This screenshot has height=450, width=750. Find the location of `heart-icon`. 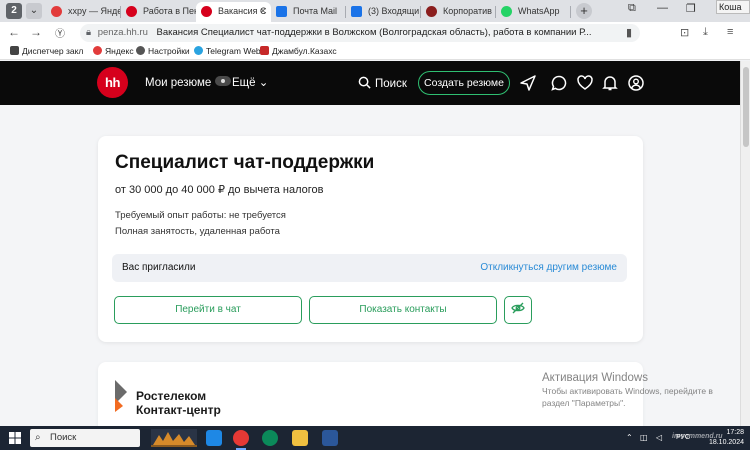

heart-icon is located at coordinates (585, 83).